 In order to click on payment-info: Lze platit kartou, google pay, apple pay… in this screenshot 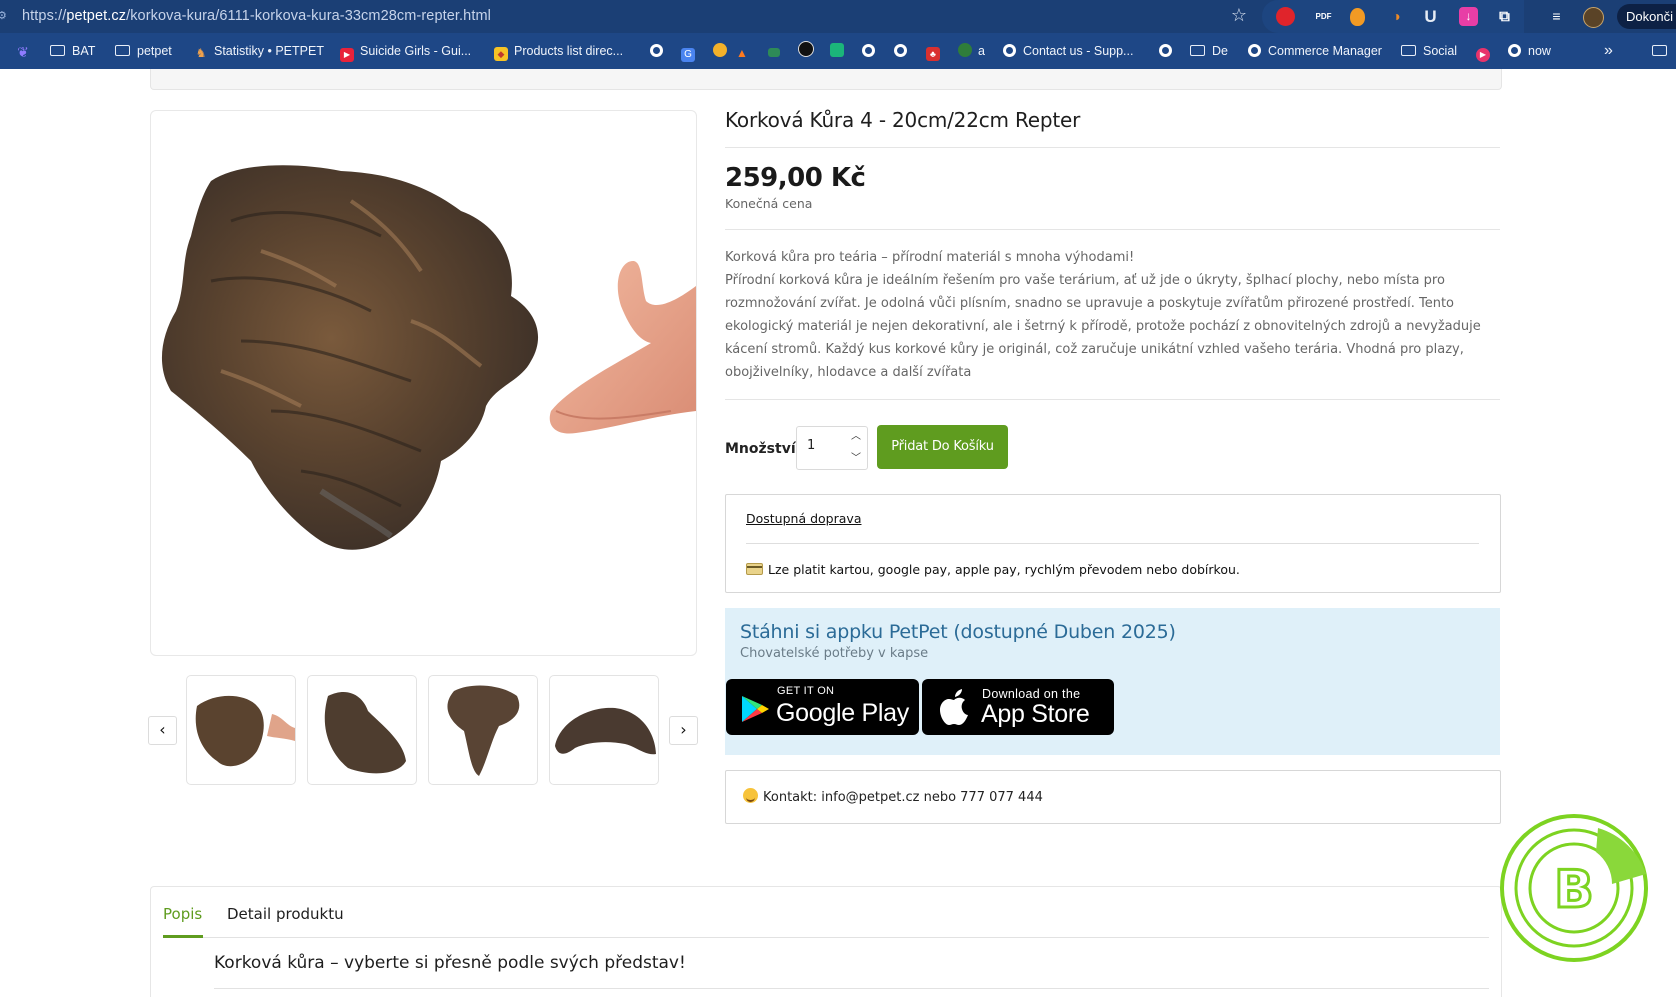, I will do `click(993, 569)`.